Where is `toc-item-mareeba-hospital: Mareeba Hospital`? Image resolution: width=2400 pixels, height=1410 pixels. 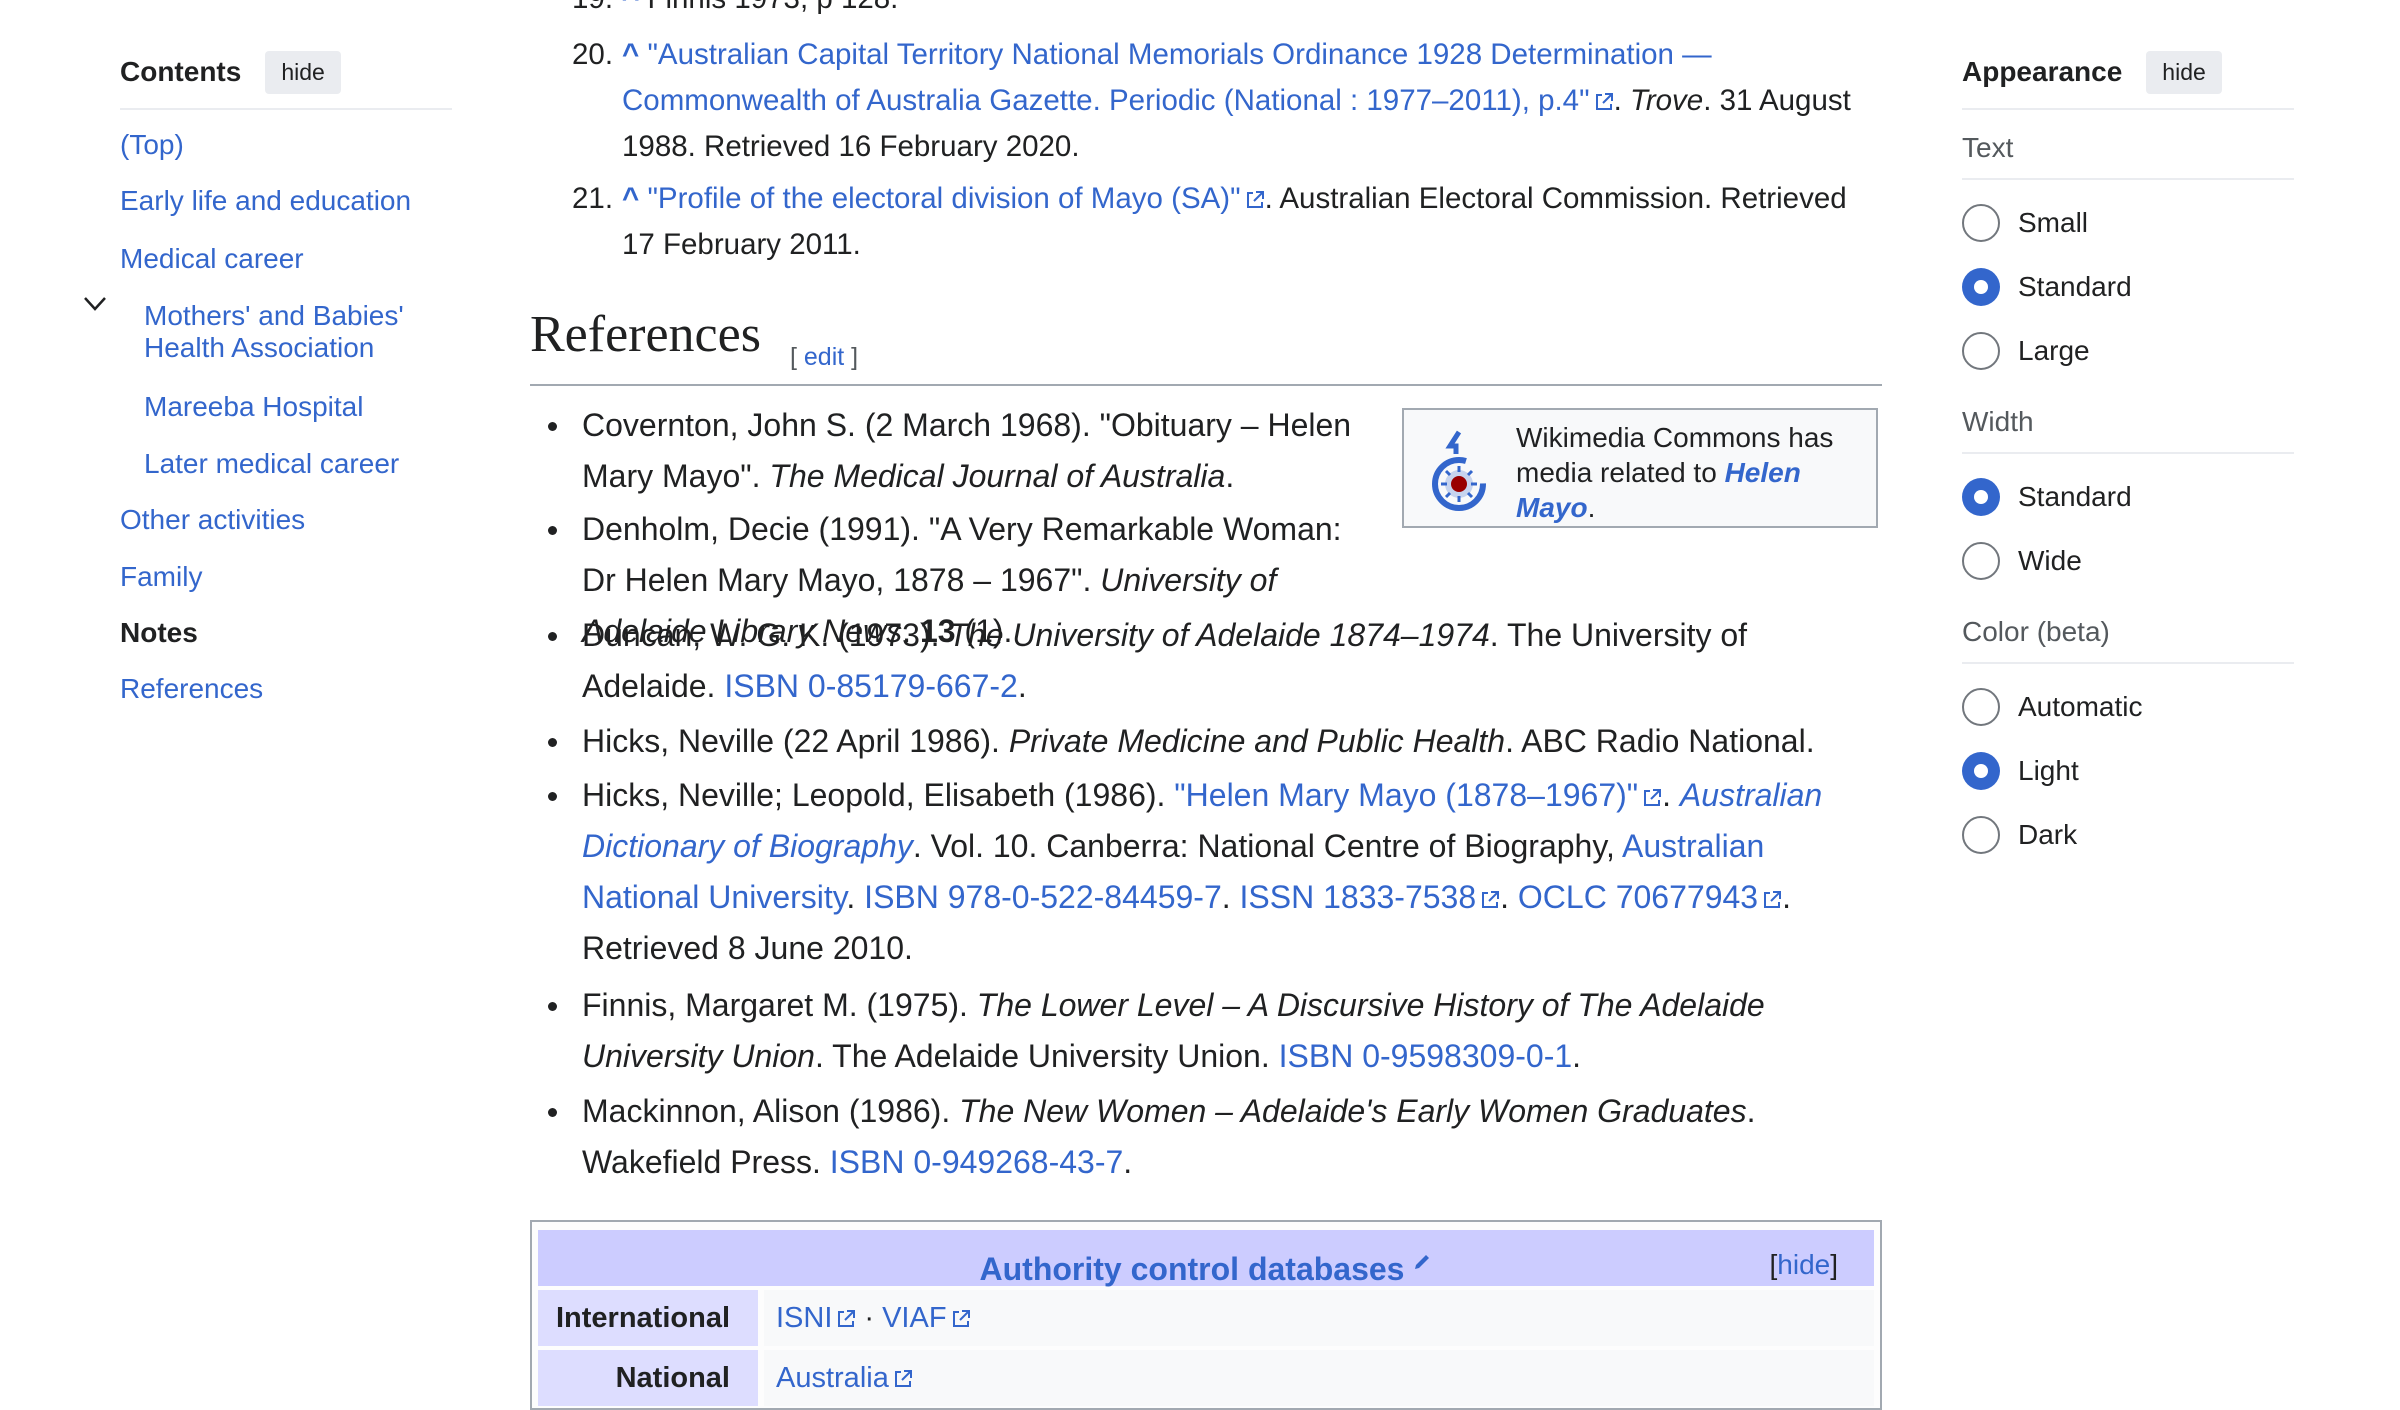 toc-item-mareeba-hospital: Mareeba Hospital is located at coordinates (253, 407).